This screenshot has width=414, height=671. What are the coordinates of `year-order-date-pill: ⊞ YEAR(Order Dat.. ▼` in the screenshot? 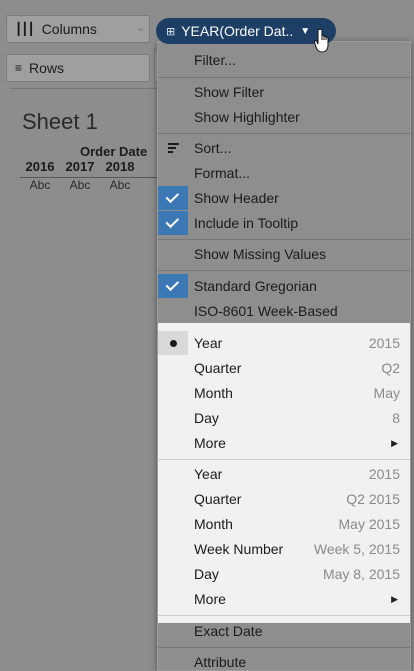 It's located at (246, 31).